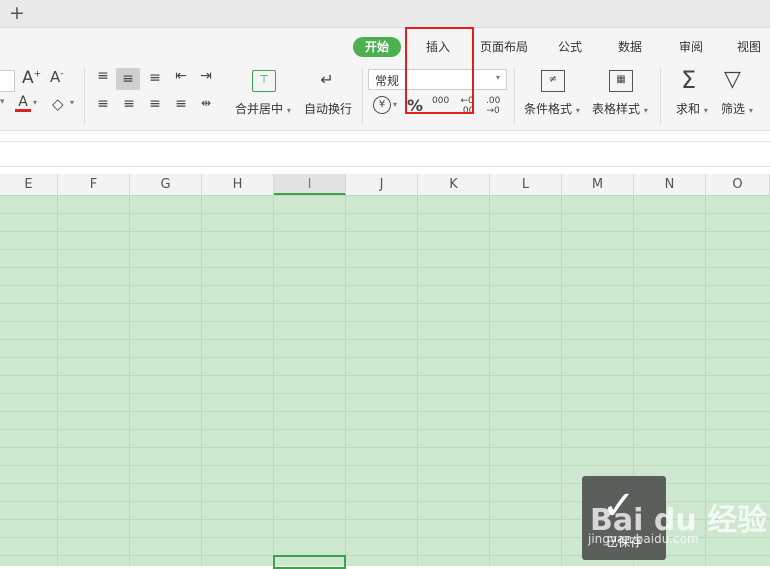 This screenshot has height=569, width=770. What do you see at coordinates (31, 78) in the screenshot?
I see `increase-font-button: A+` at bounding box center [31, 78].